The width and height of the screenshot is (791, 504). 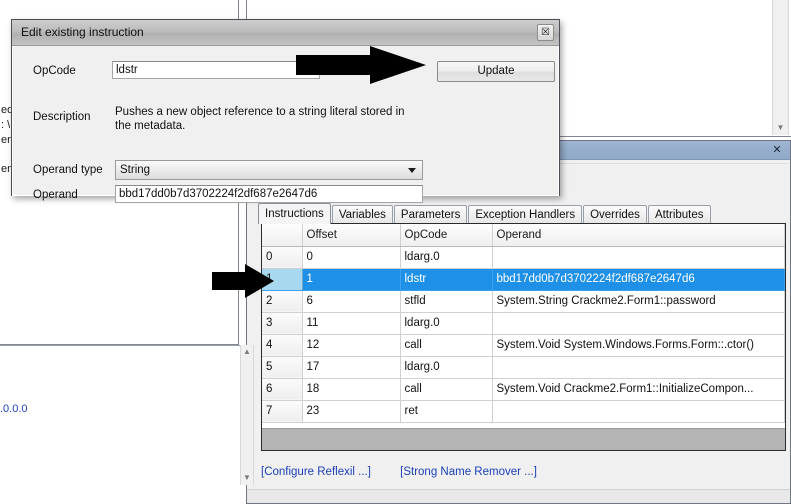 What do you see at coordinates (777, 150) in the screenshot?
I see `host-close-icon: ✕` at bounding box center [777, 150].